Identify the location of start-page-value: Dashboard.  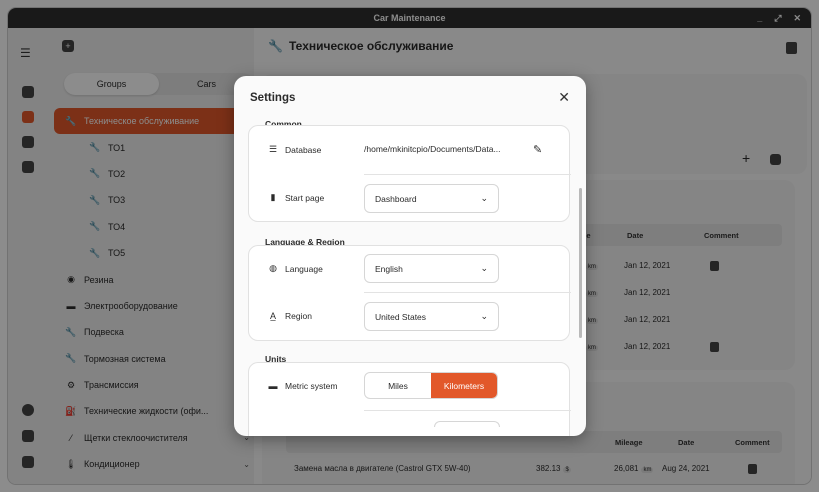
(396, 198).